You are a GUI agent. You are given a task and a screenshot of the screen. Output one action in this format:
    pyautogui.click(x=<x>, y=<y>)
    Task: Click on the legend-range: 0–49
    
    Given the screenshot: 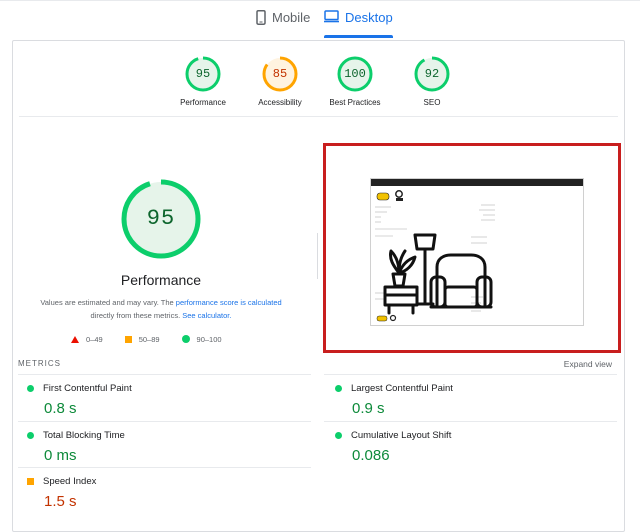 What is the action you would take?
    pyautogui.click(x=94, y=339)
    